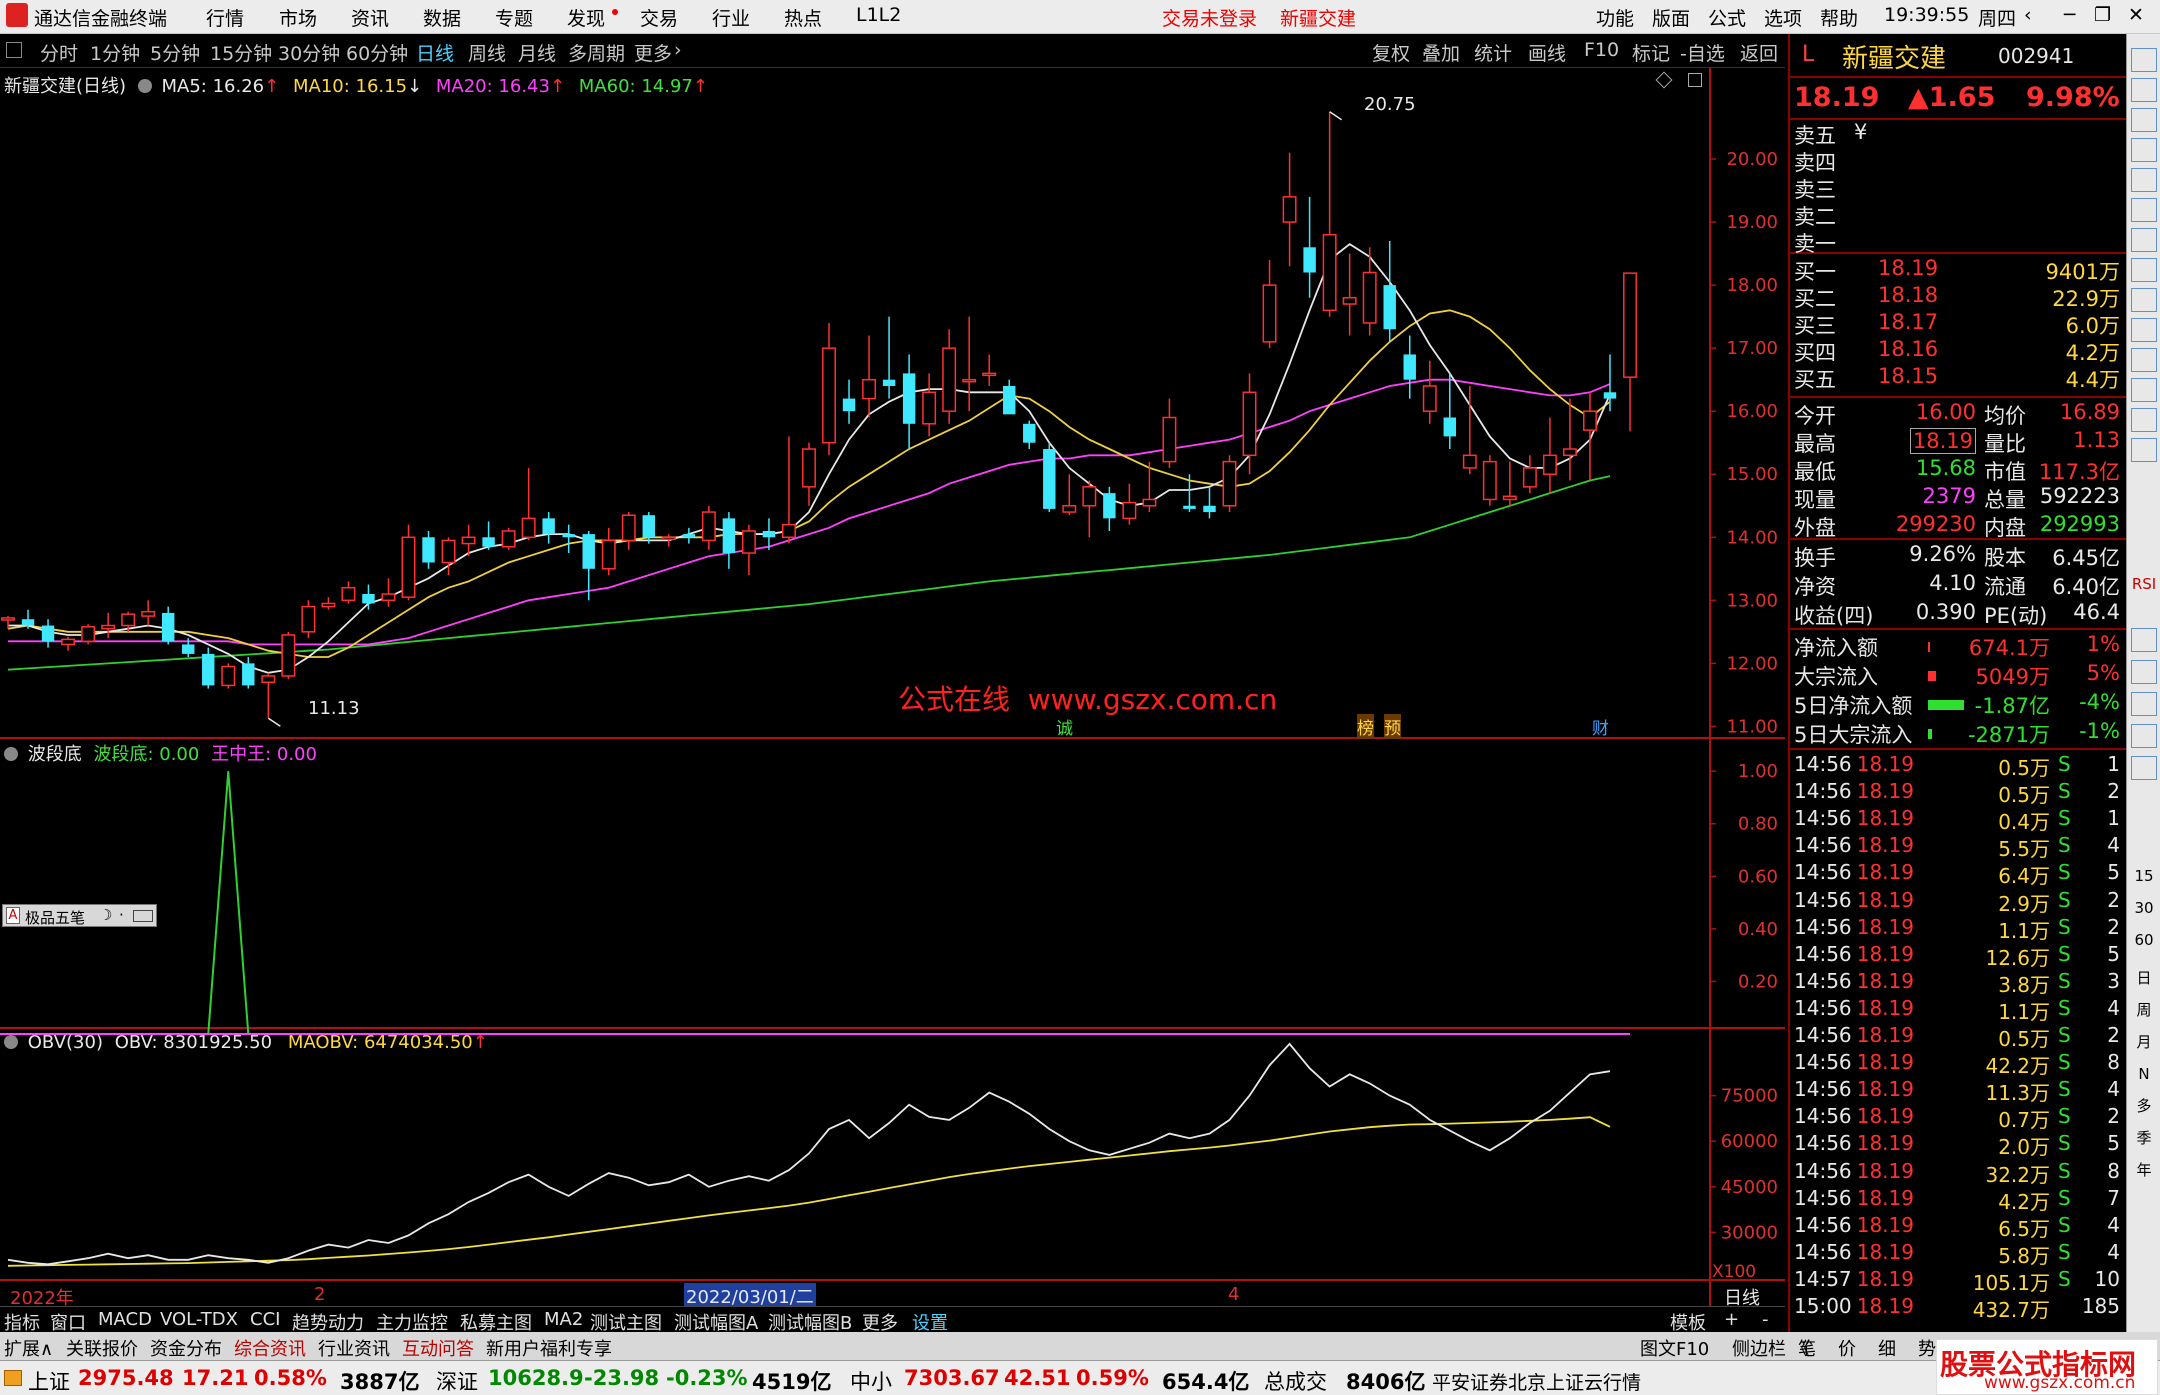 This screenshot has height=1395, width=2160. What do you see at coordinates (1783, 17) in the screenshot?
I see `menu-item-options: 选项` at bounding box center [1783, 17].